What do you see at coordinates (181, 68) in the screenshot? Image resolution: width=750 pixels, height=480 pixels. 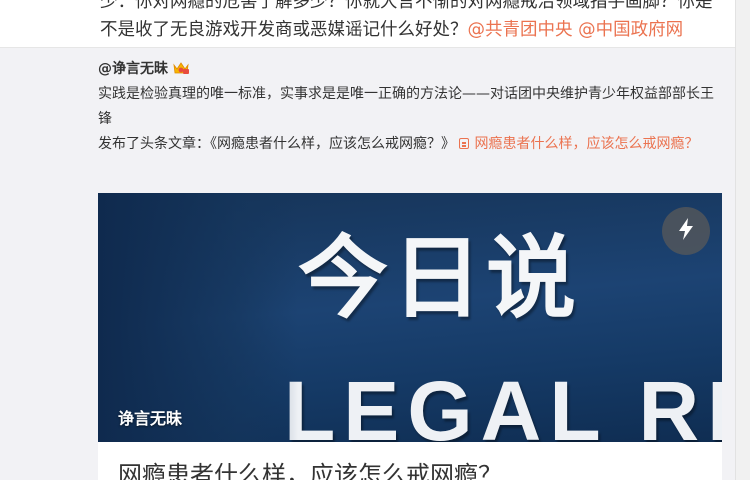 I see `vip-badge-icon` at bounding box center [181, 68].